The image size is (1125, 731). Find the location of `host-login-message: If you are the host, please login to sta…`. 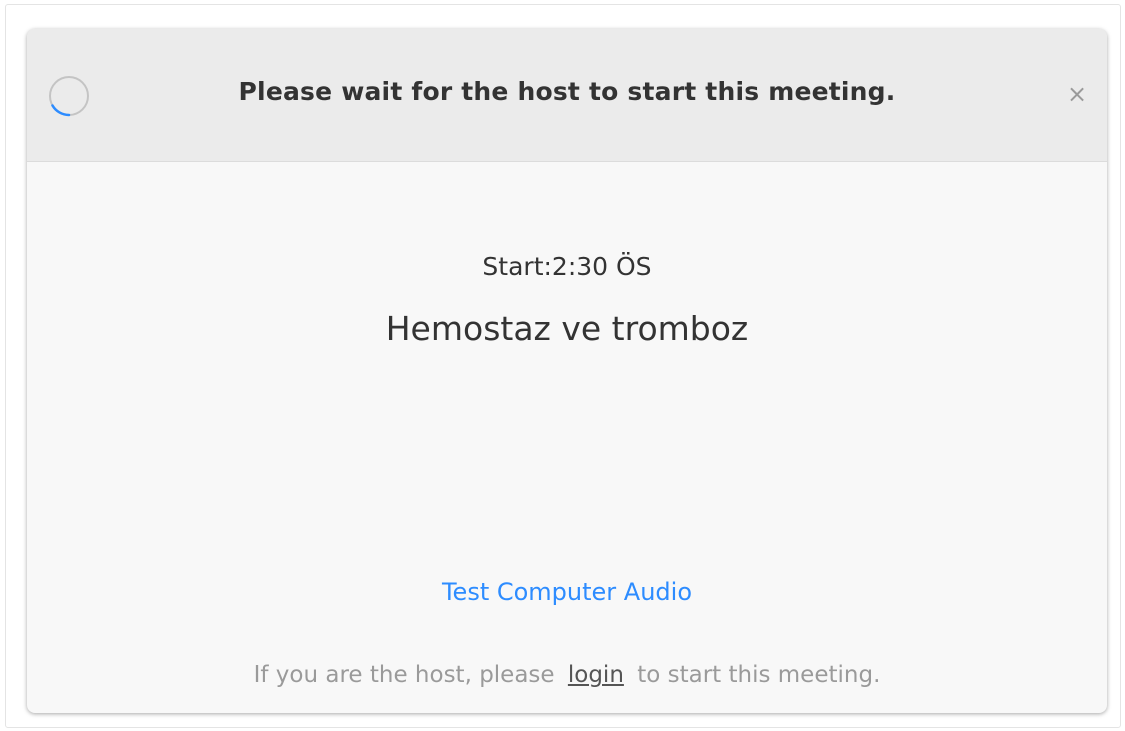

host-login-message: If you are the host, please login to sta… is located at coordinates (567, 675).